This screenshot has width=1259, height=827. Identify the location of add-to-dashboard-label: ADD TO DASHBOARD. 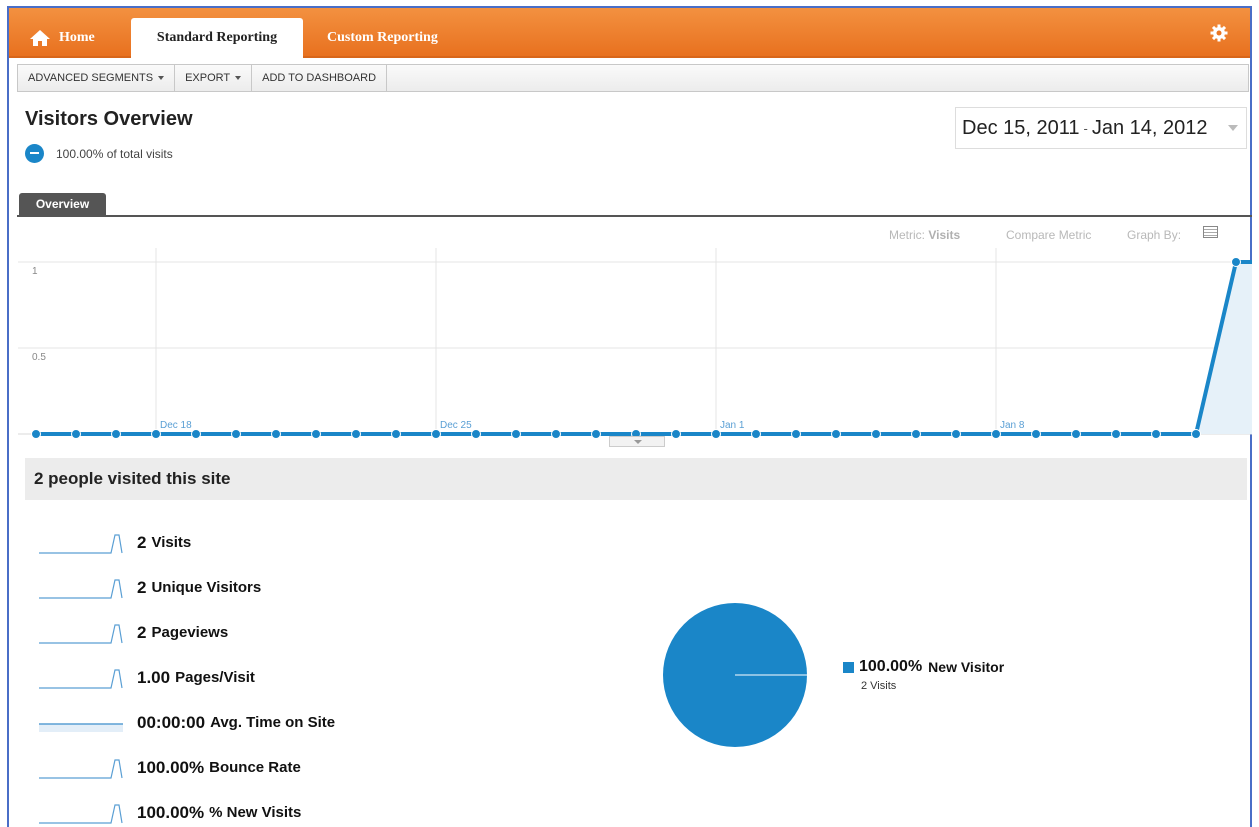
(319, 78).